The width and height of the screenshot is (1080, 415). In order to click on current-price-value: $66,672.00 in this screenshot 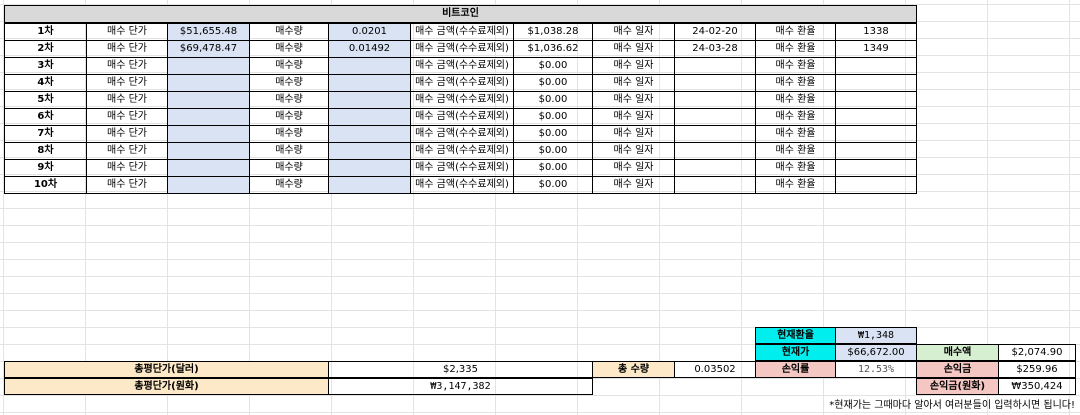, I will do `click(876, 352)`.